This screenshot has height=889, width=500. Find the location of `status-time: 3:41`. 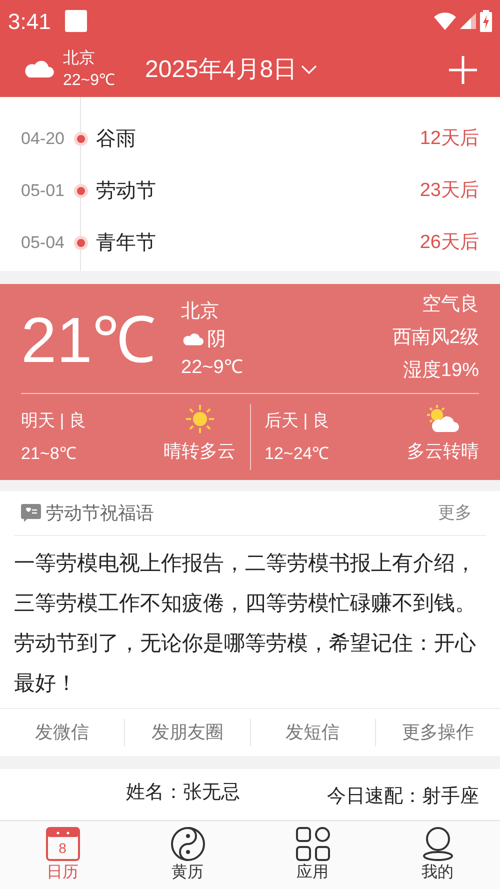

status-time: 3:41 is located at coordinates (29, 22).